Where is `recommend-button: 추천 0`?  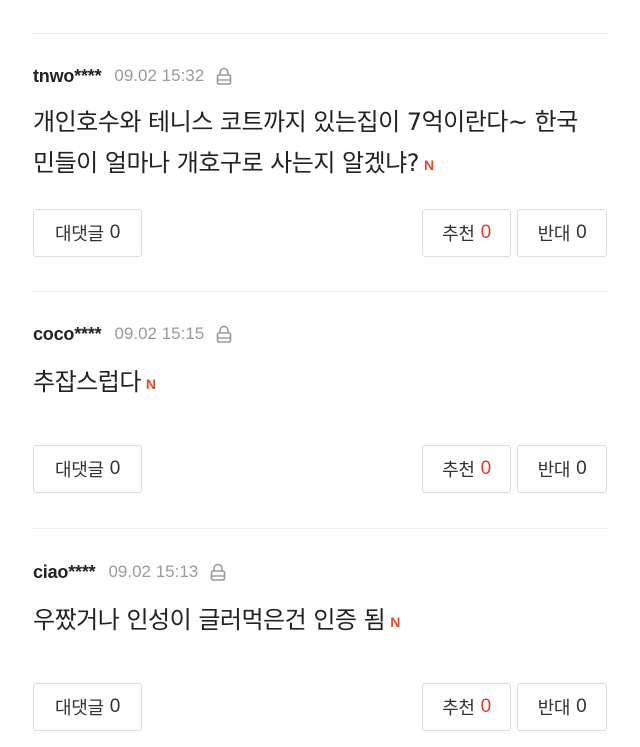 recommend-button: 추천 0 is located at coordinates (466, 707).